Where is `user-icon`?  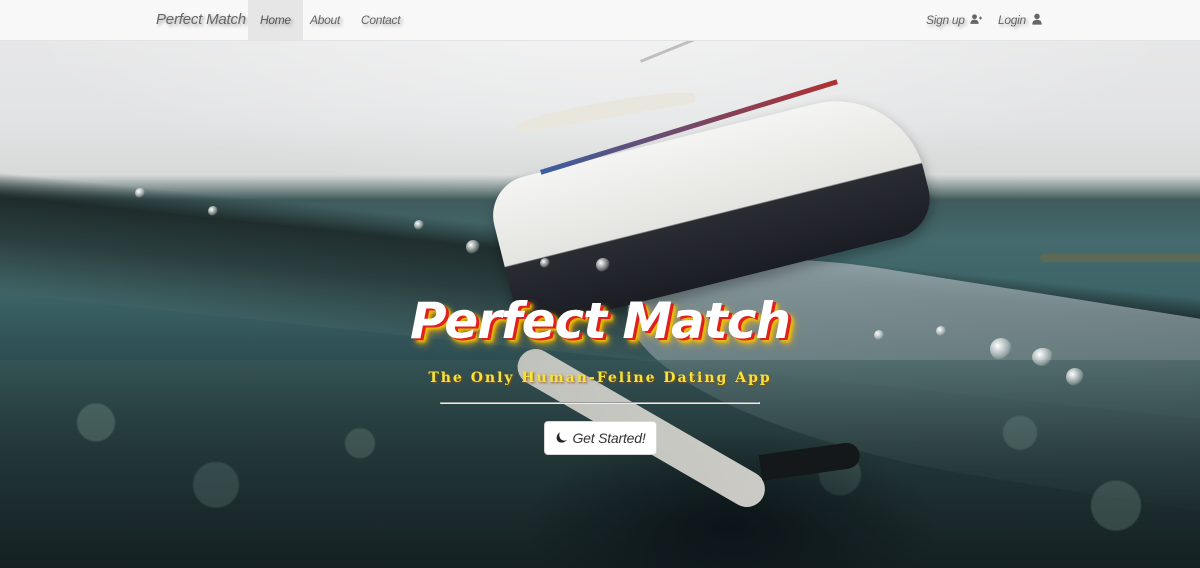
user-icon is located at coordinates (1037, 19).